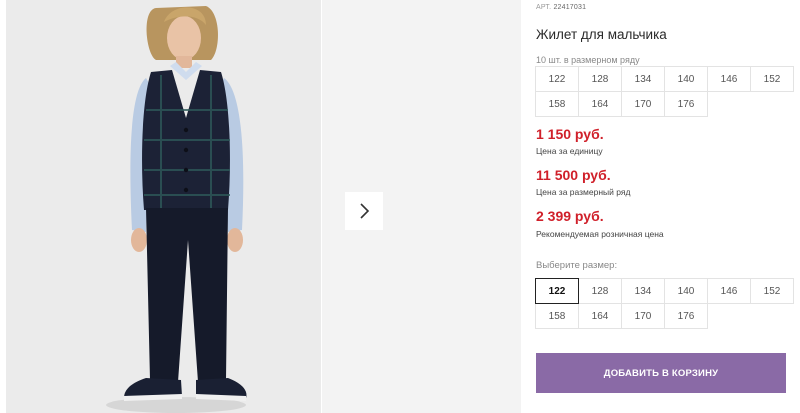 The image size is (800, 413). I want to click on retail-price-label: Рекомендуемая розничная цена, so click(600, 234).